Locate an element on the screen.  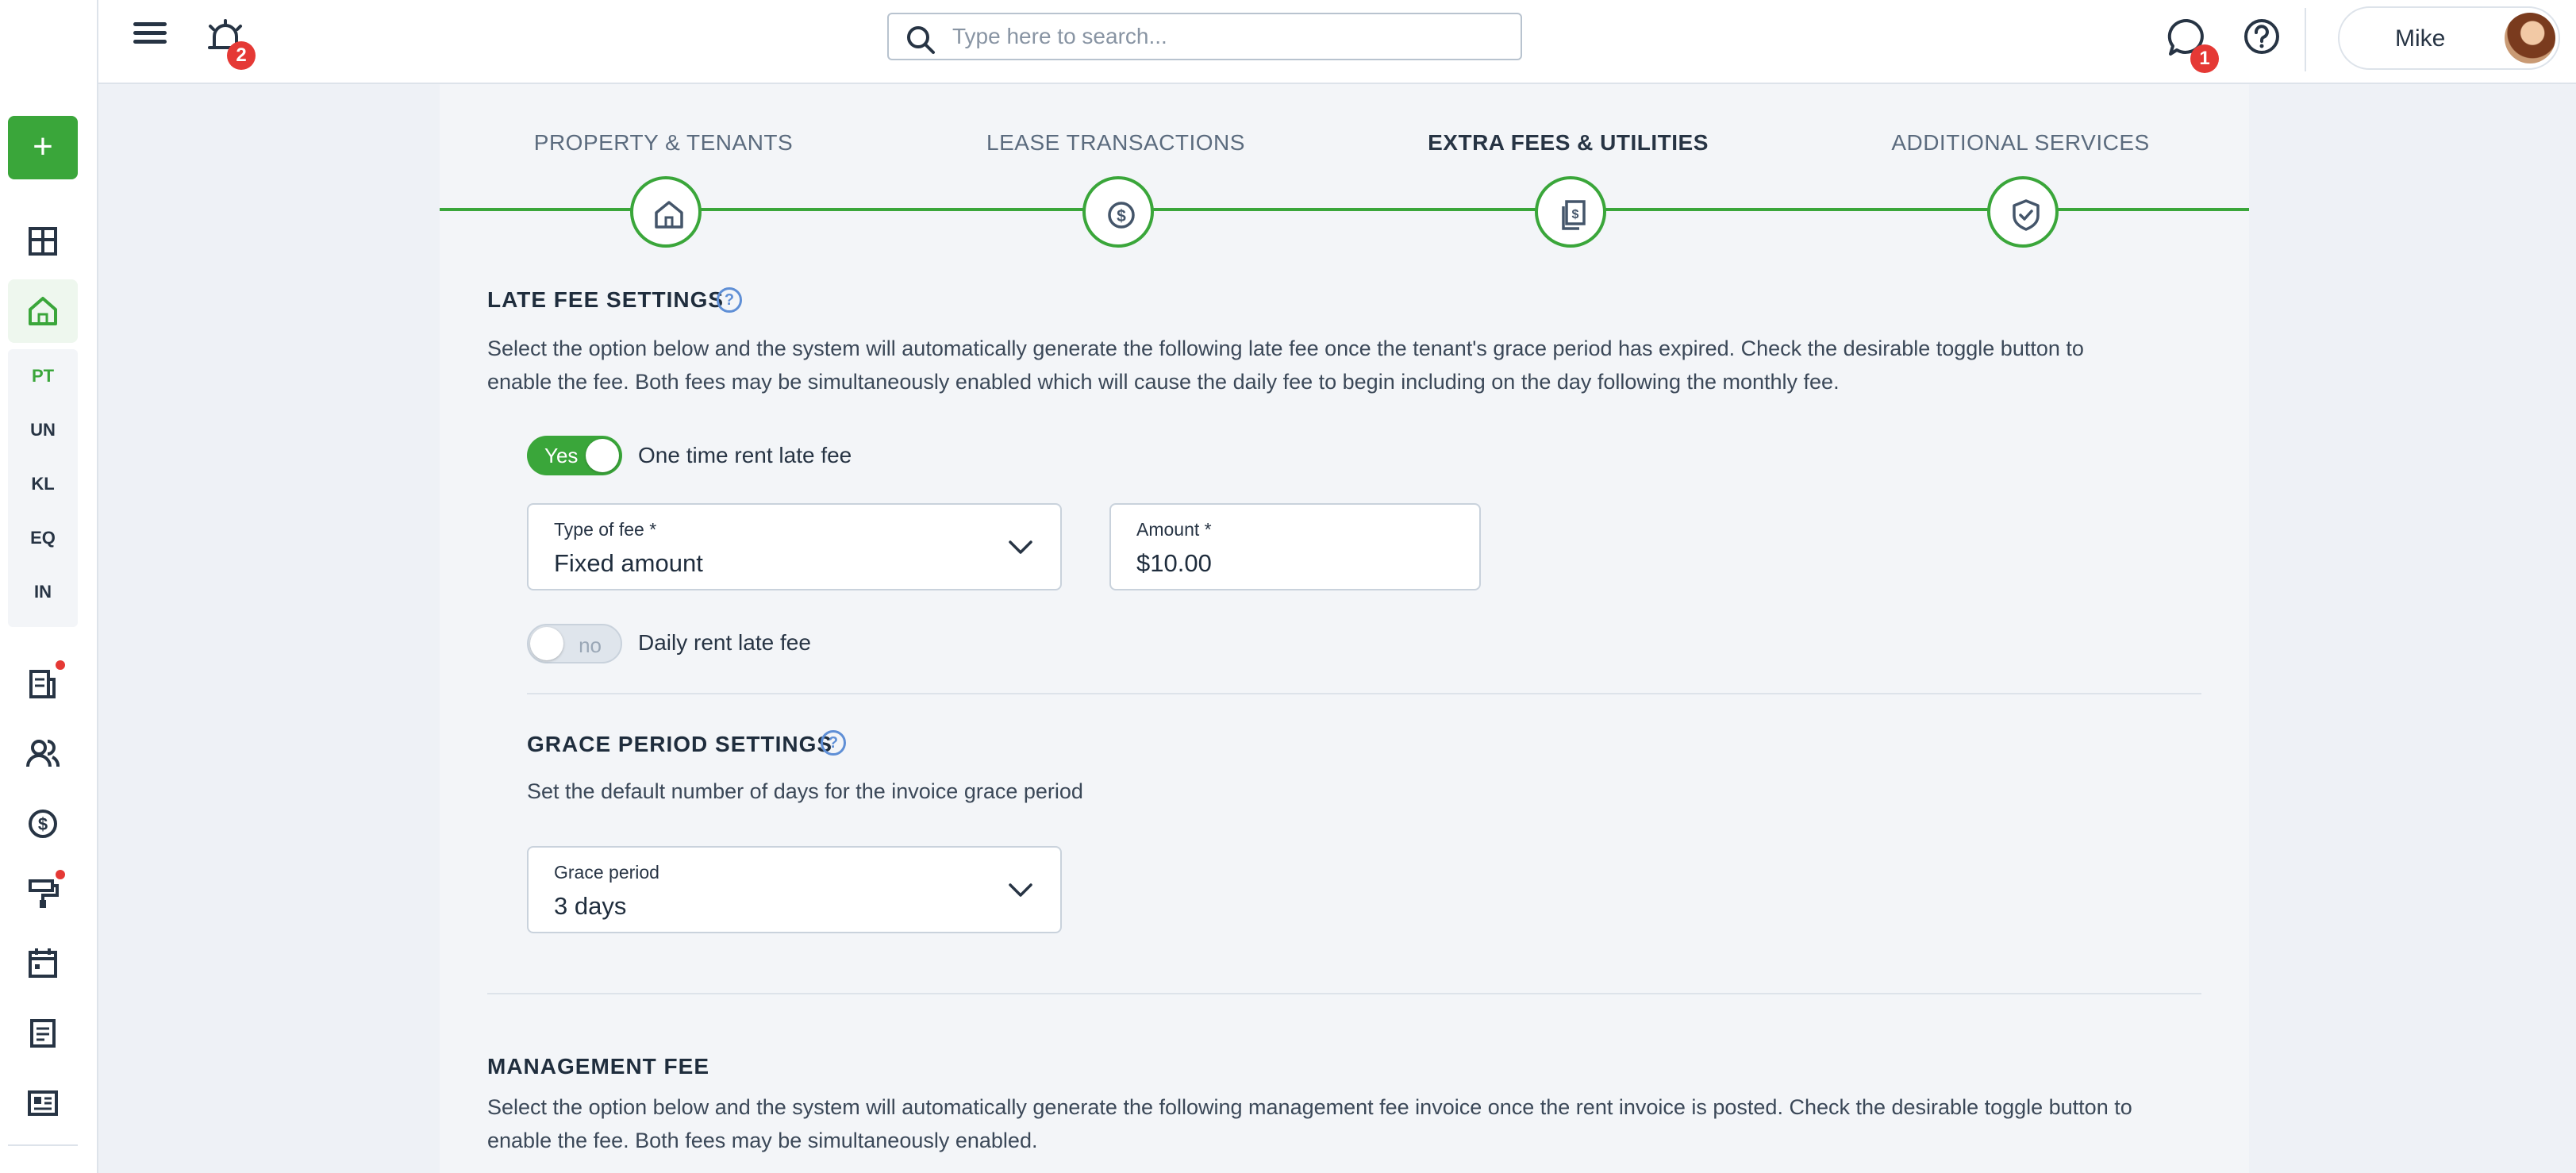
shield-check-icon is located at coordinates (2026, 215).